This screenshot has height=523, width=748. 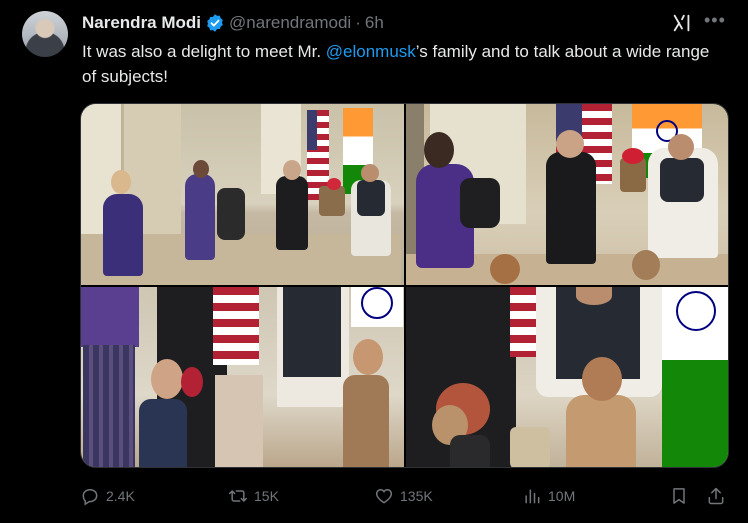 What do you see at coordinates (290, 23) in the screenshot?
I see `author-handle: @narendramodi` at bounding box center [290, 23].